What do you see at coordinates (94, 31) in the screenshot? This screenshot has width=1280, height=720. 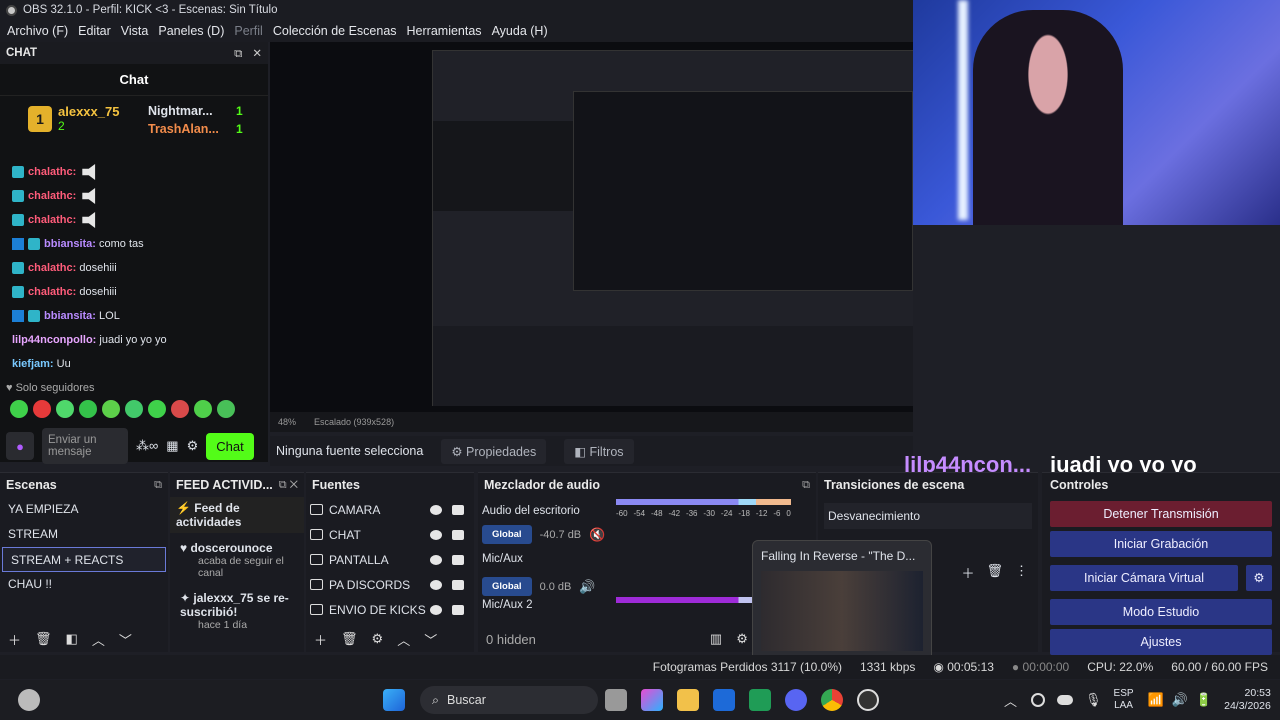 I see `menu-editar: Editar` at bounding box center [94, 31].